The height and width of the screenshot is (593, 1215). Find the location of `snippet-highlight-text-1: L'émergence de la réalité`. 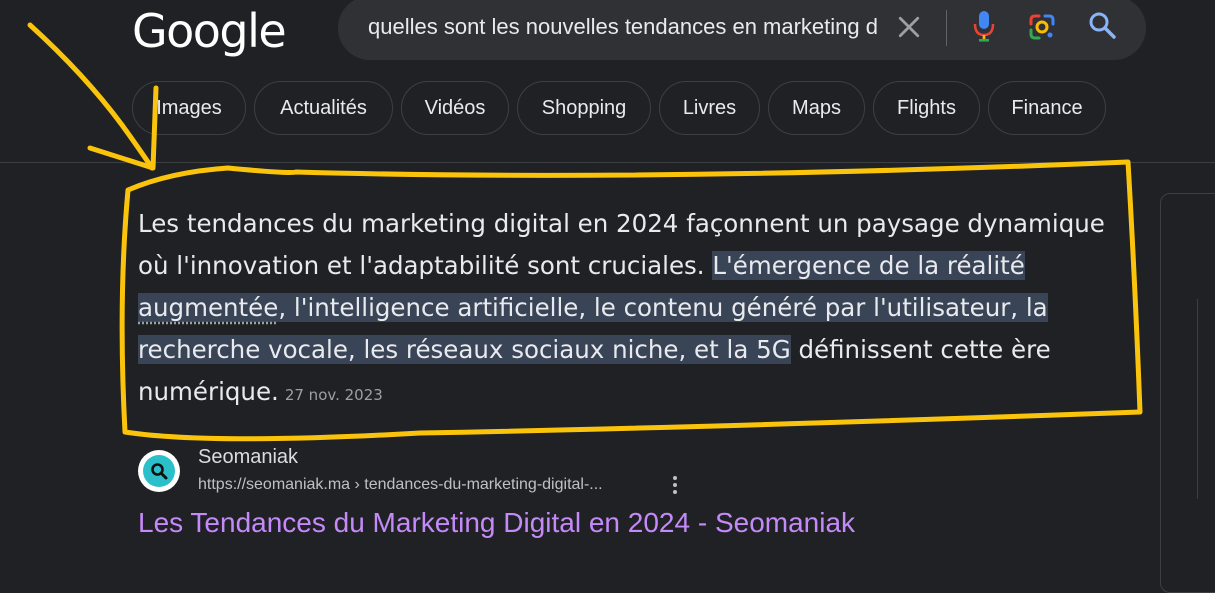

snippet-highlight-text-1: L'émergence de la réalité is located at coordinates (868, 265).